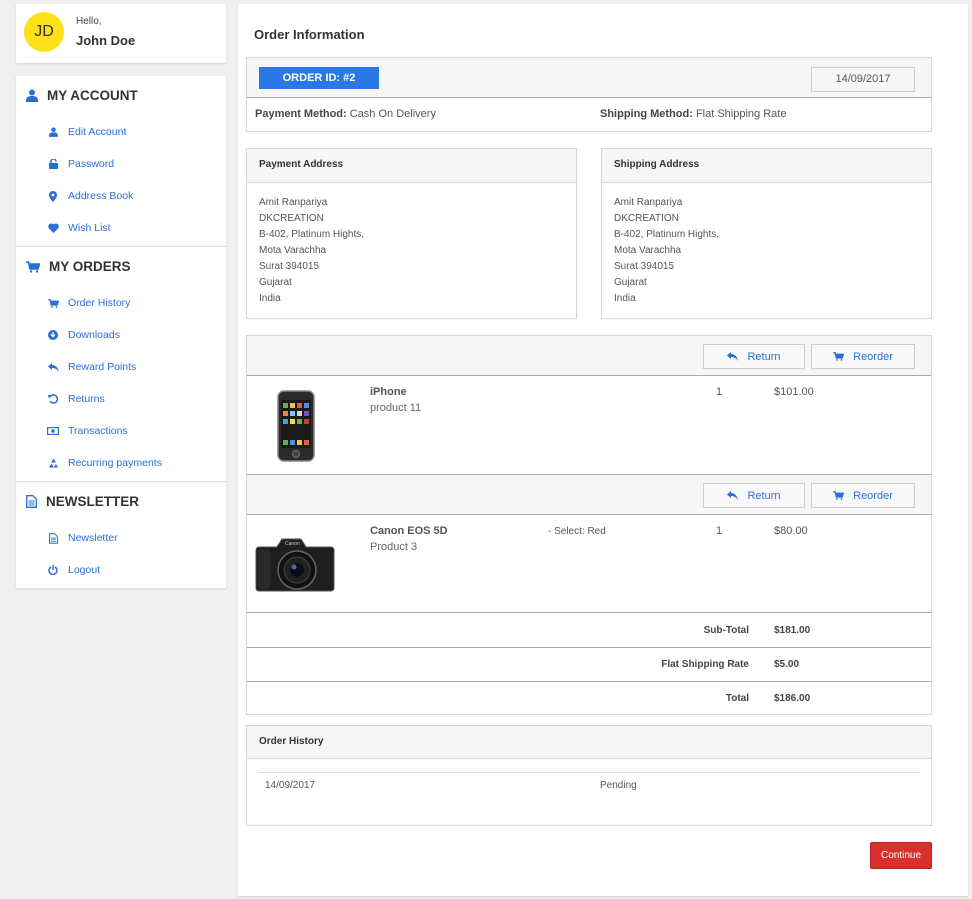 The width and height of the screenshot is (972, 899). What do you see at coordinates (791, 531) in the screenshot?
I see `product-price: $80.00` at bounding box center [791, 531].